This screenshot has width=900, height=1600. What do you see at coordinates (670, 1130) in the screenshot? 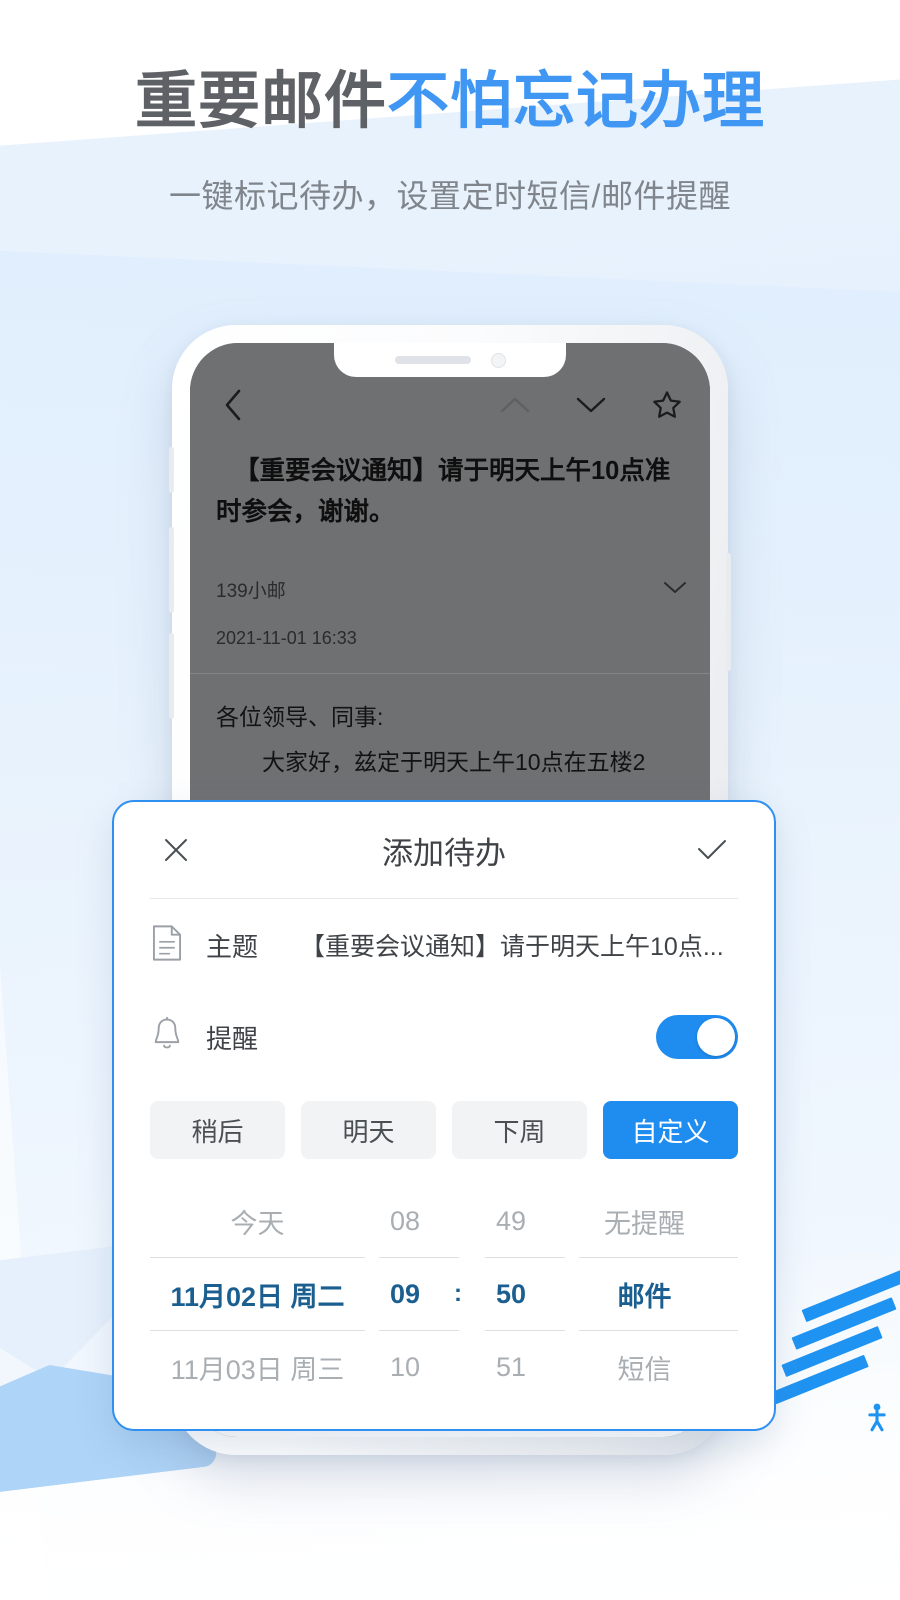
I see `chip-custom: 自定义` at bounding box center [670, 1130].